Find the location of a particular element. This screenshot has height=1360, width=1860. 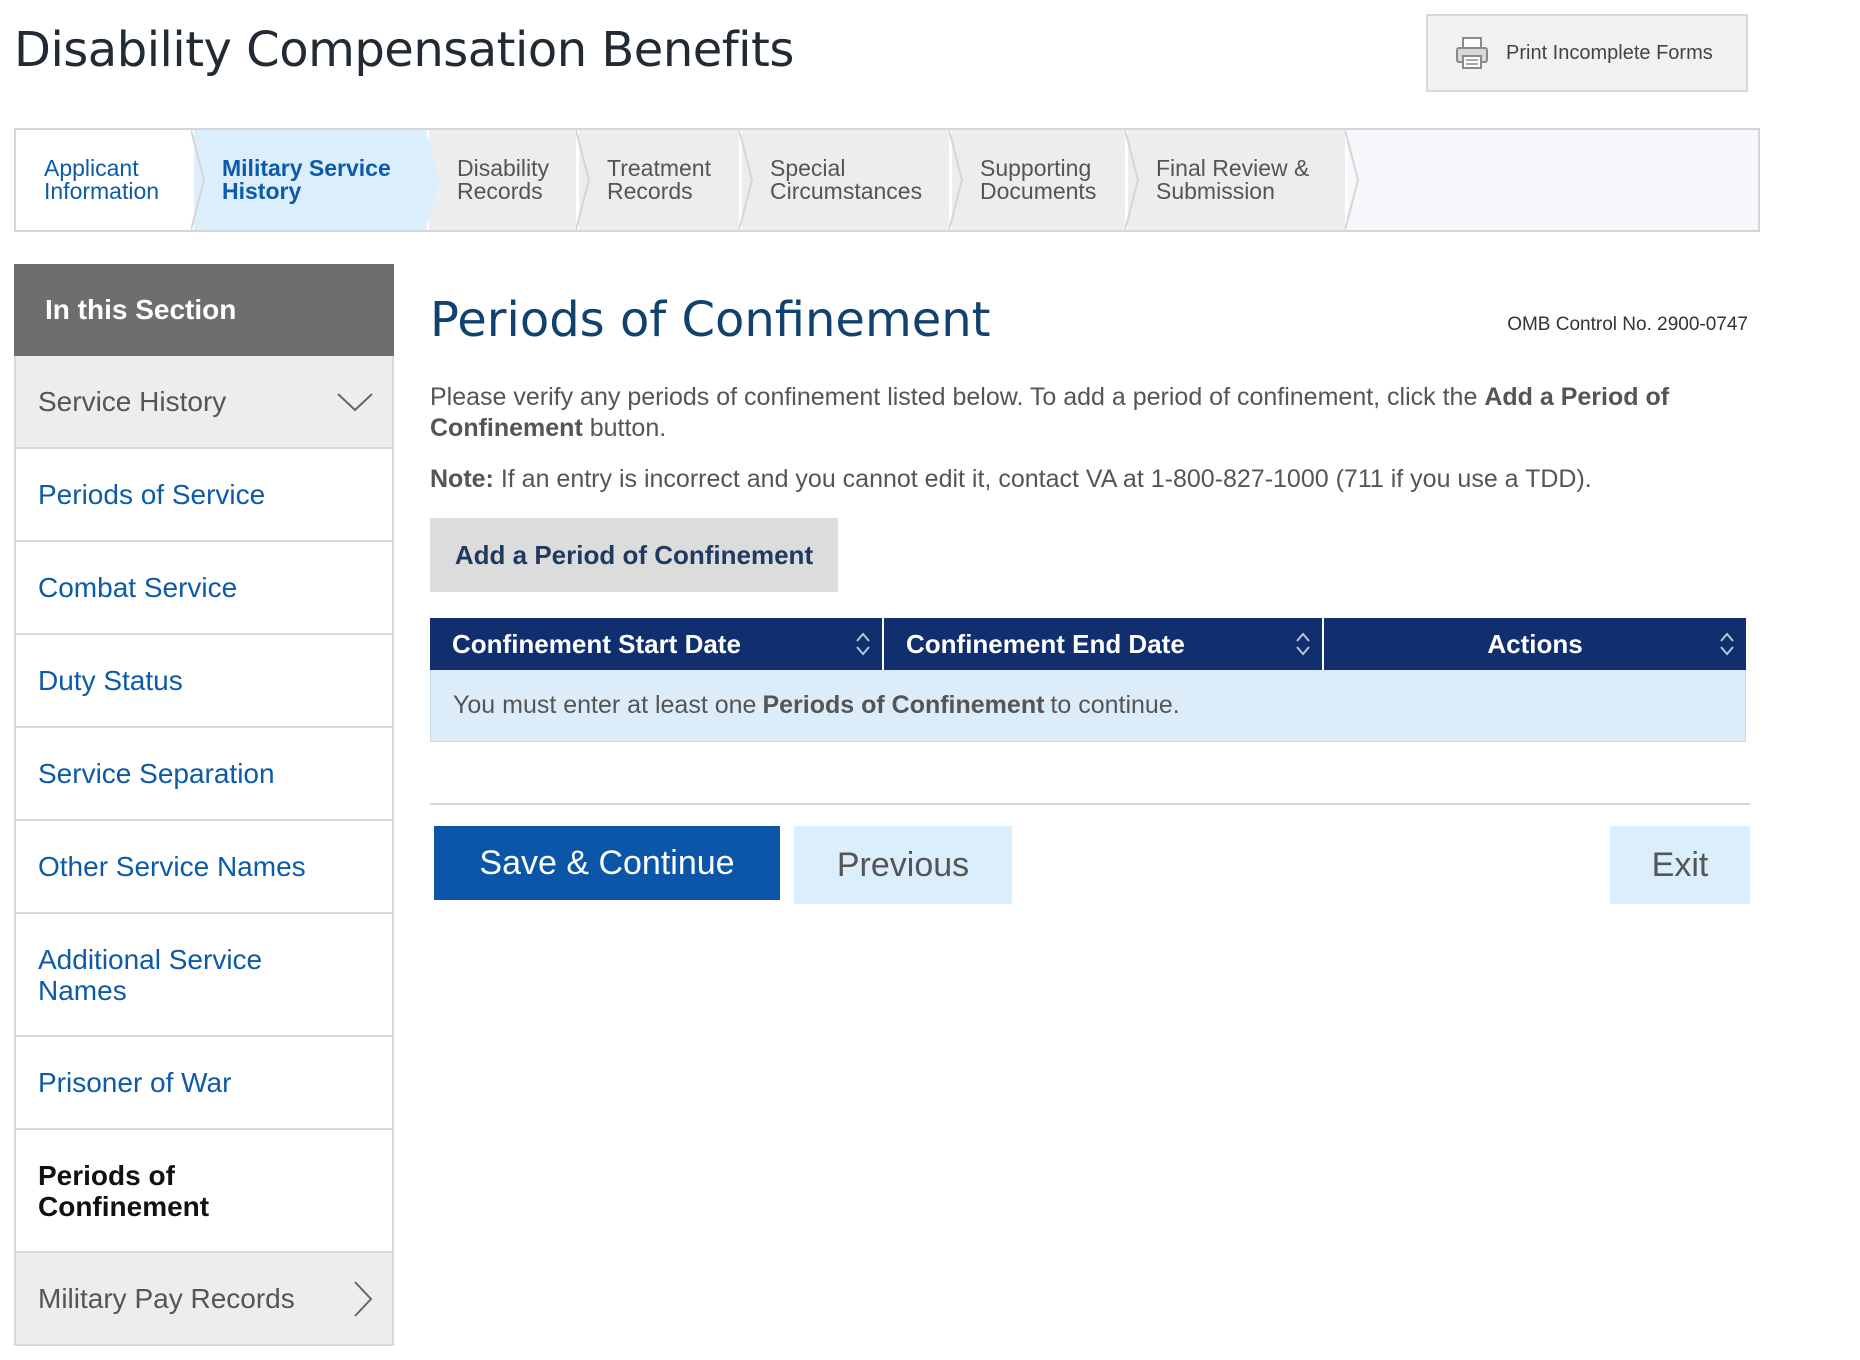

step-label: Applicant Information is located at coordinates (102, 179).